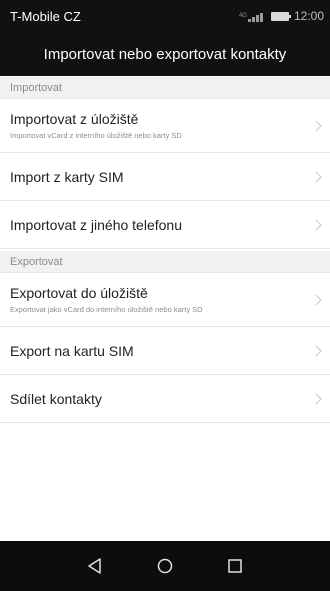 The image size is (330, 591). I want to click on recents-icon, so click(235, 566).